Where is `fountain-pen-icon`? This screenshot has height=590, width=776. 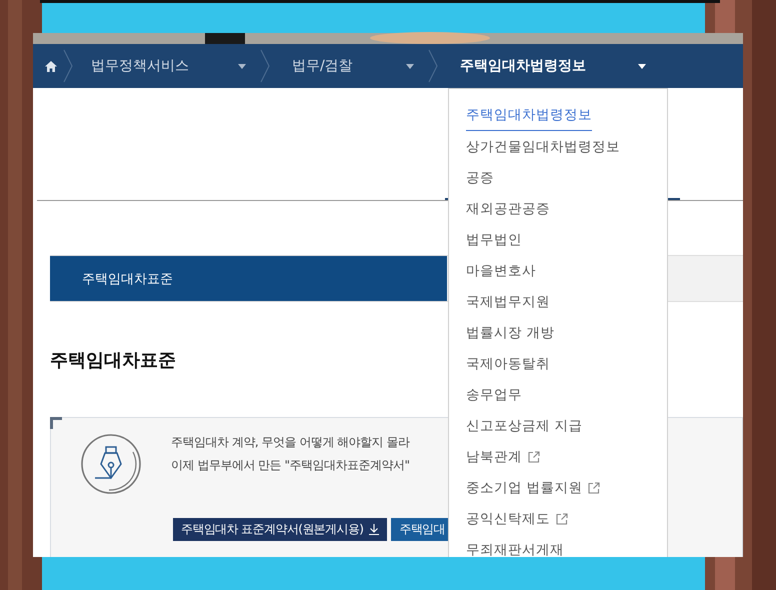
fountain-pen-icon is located at coordinates (111, 464).